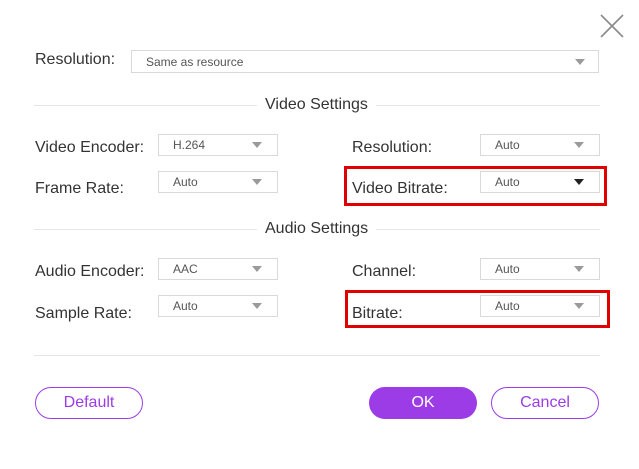 The height and width of the screenshot is (469, 639). Describe the element at coordinates (185, 269) in the screenshot. I see `audio-encoder-value: AAC` at that location.